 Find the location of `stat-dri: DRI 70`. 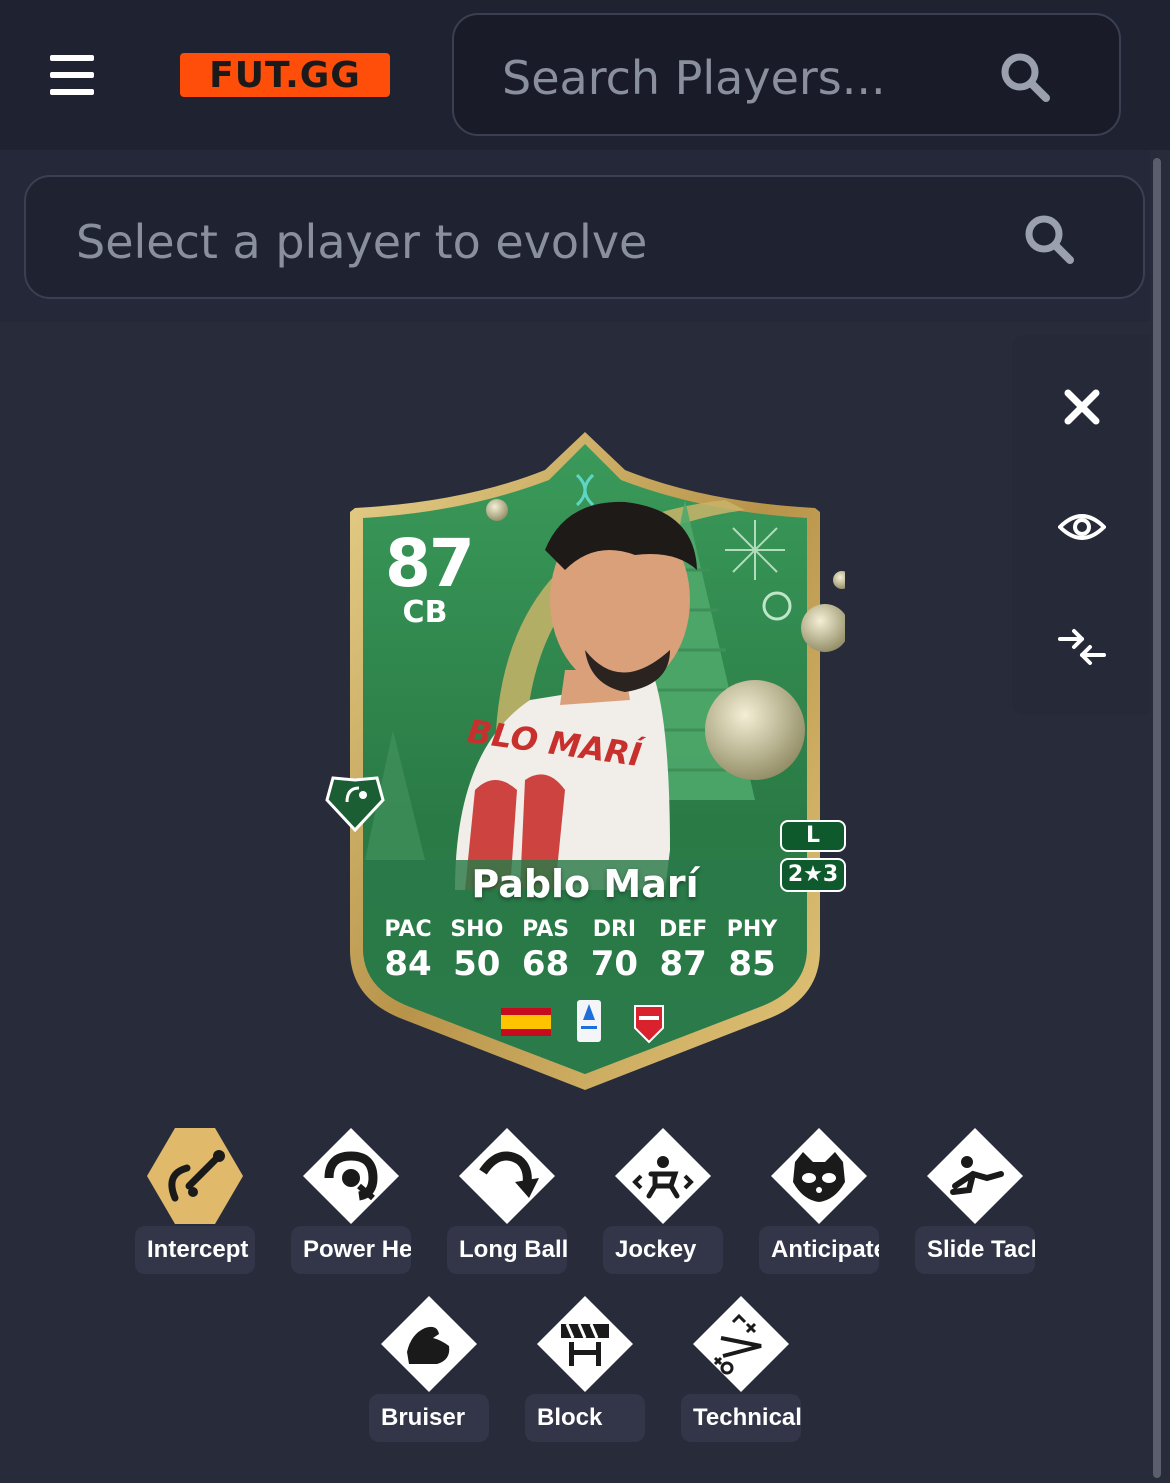

stat-dri: DRI 70 is located at coordinates (614, 950).